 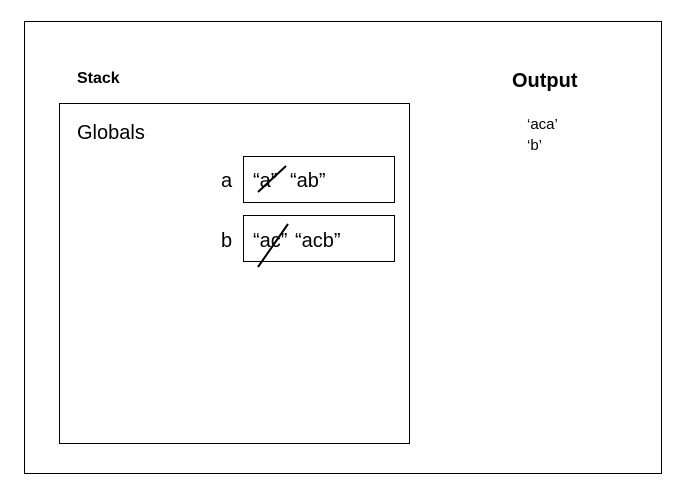 I want to click on output-line: ‘aca’, so click(x=542, y=124).